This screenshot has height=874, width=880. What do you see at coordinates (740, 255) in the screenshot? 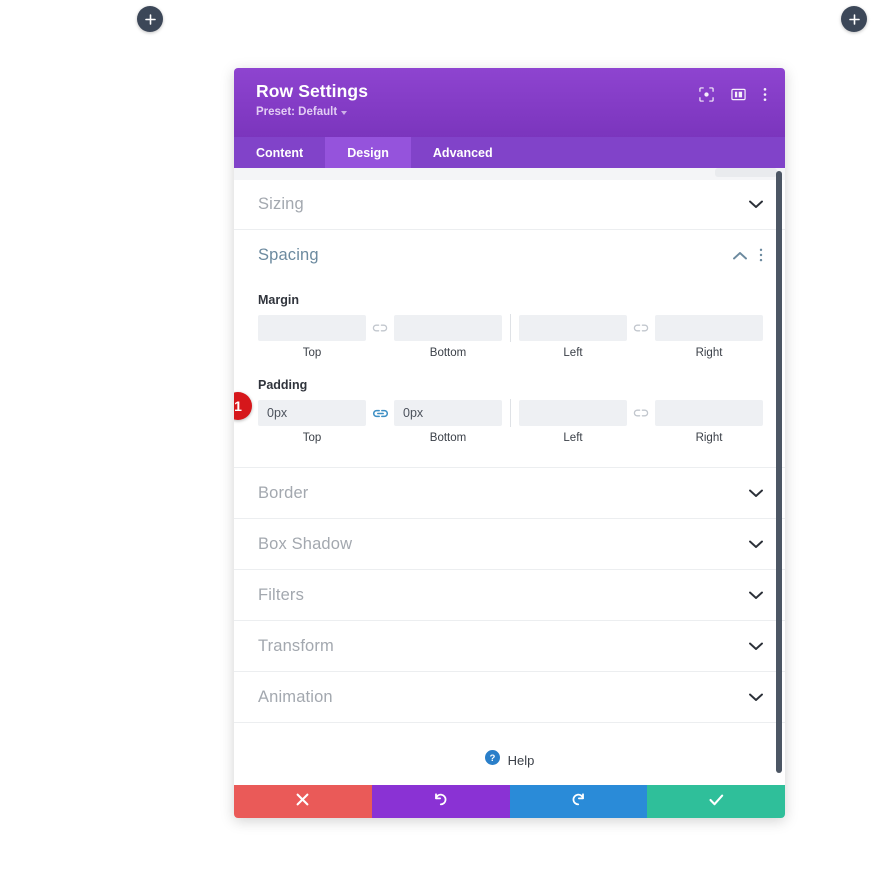
I see `chevron-up-icon` at bounding box center [740, 255].